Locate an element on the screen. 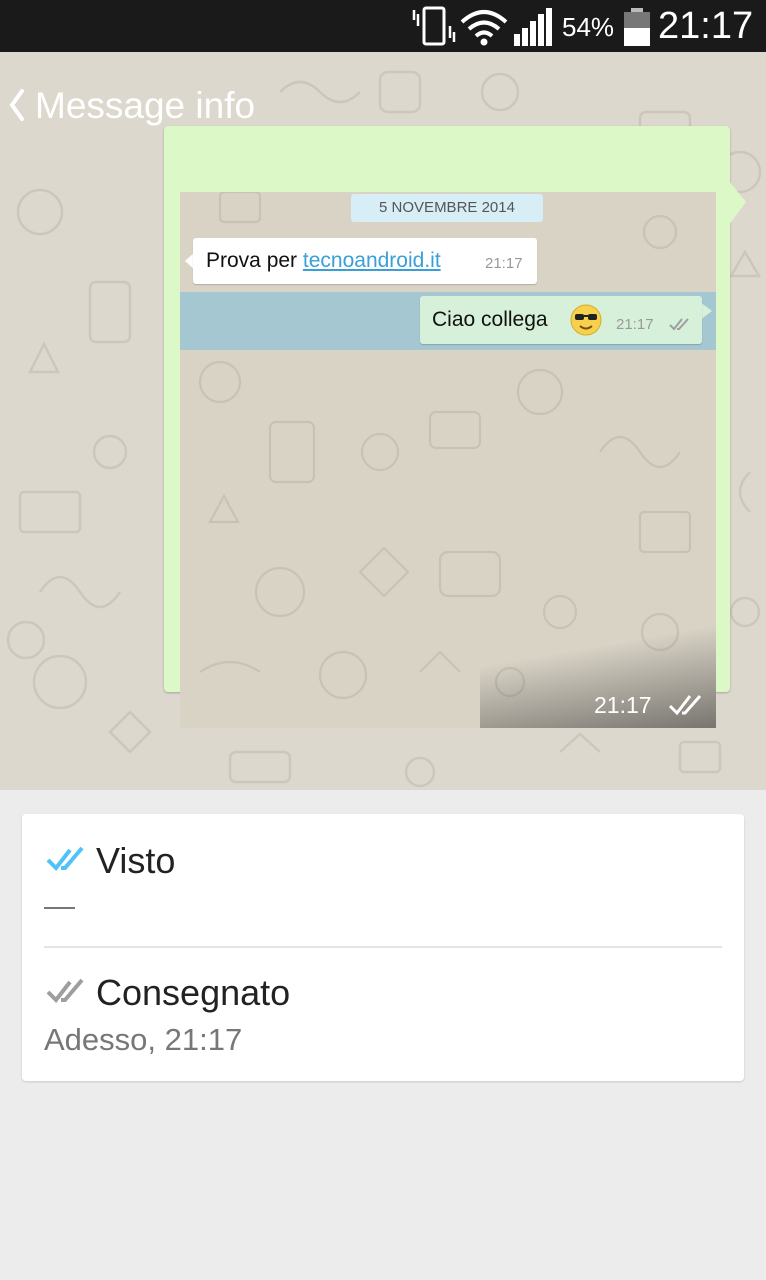 The height and width of the screenshot is (1280, 766). incoming-link: tecnoandroid.it is located at coordinates (371, 260).